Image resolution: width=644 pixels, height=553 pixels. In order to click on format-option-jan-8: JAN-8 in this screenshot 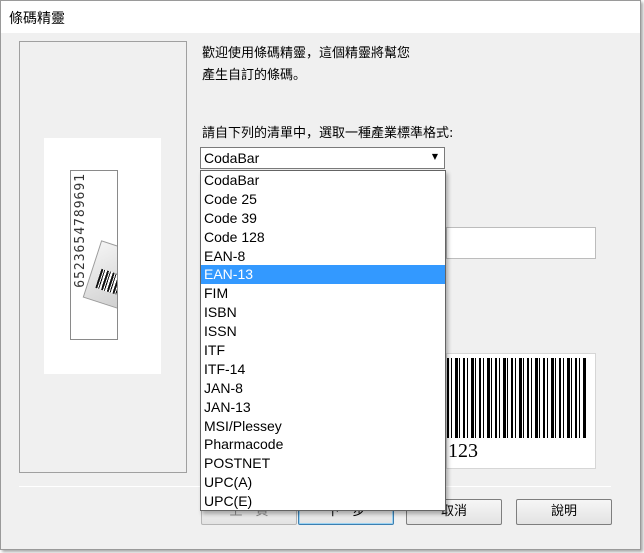, I will do `click(323, 388)`.